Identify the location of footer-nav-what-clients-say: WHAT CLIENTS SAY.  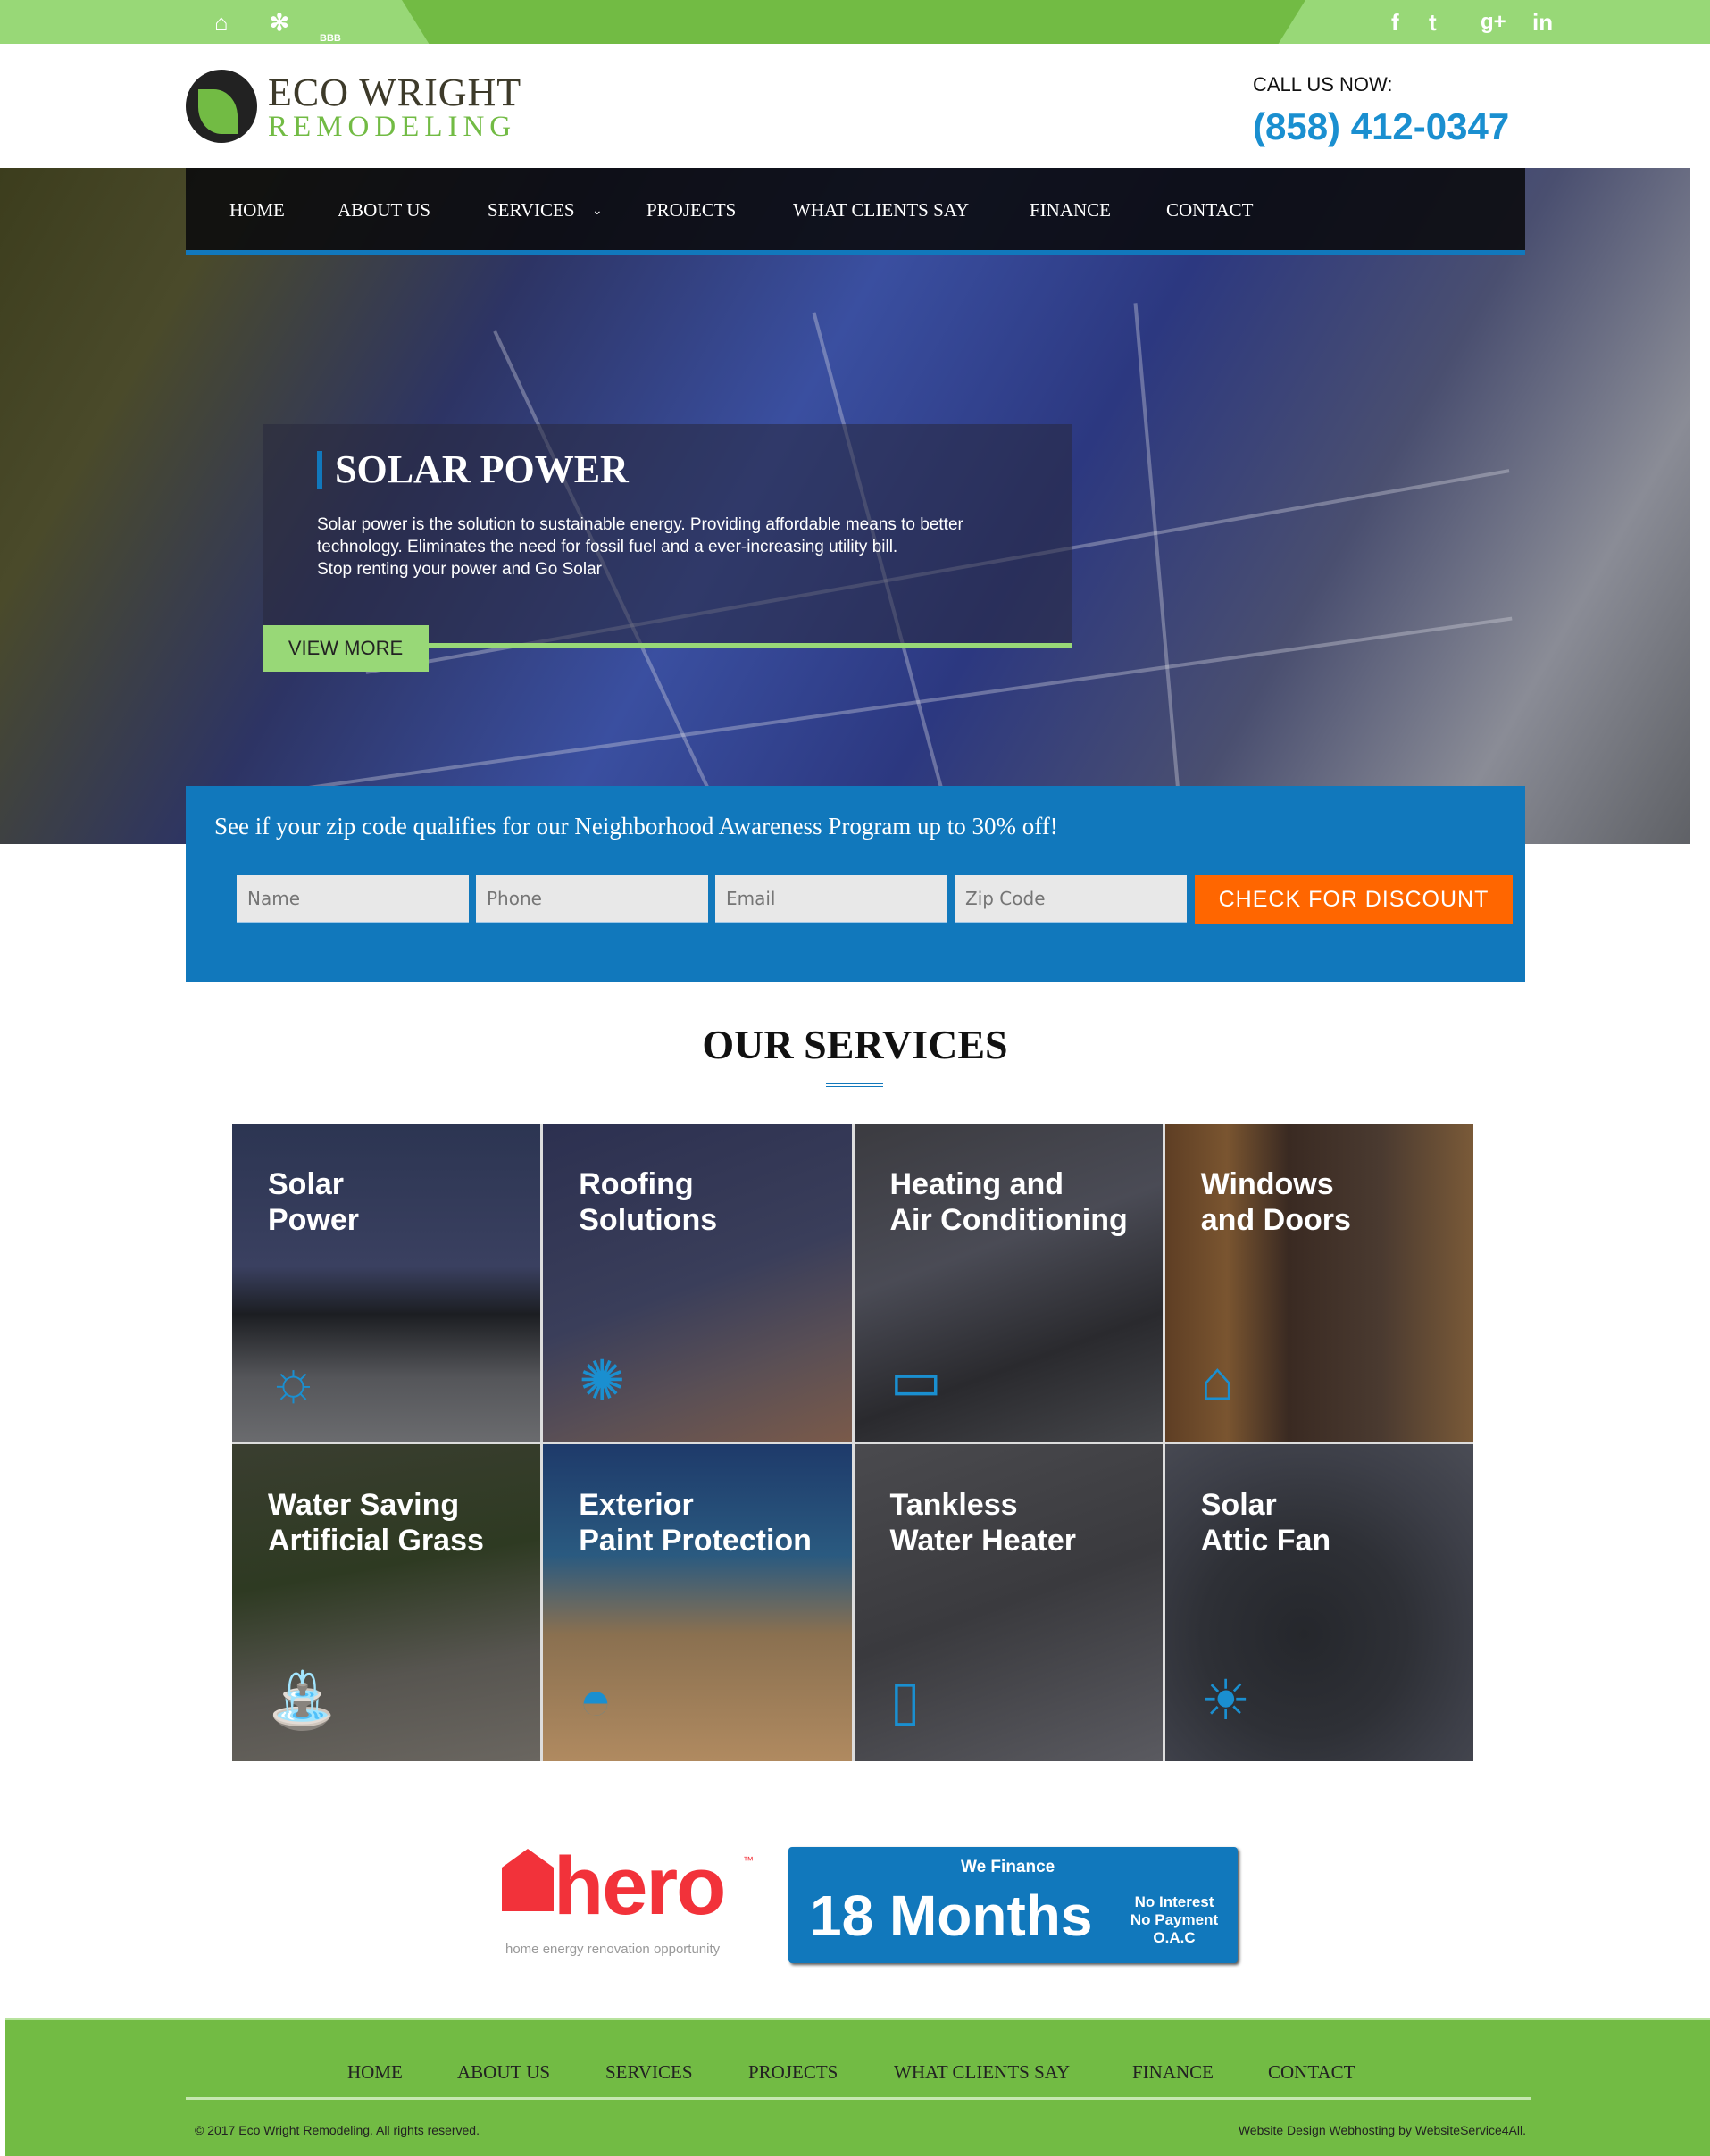
(982, 2072).